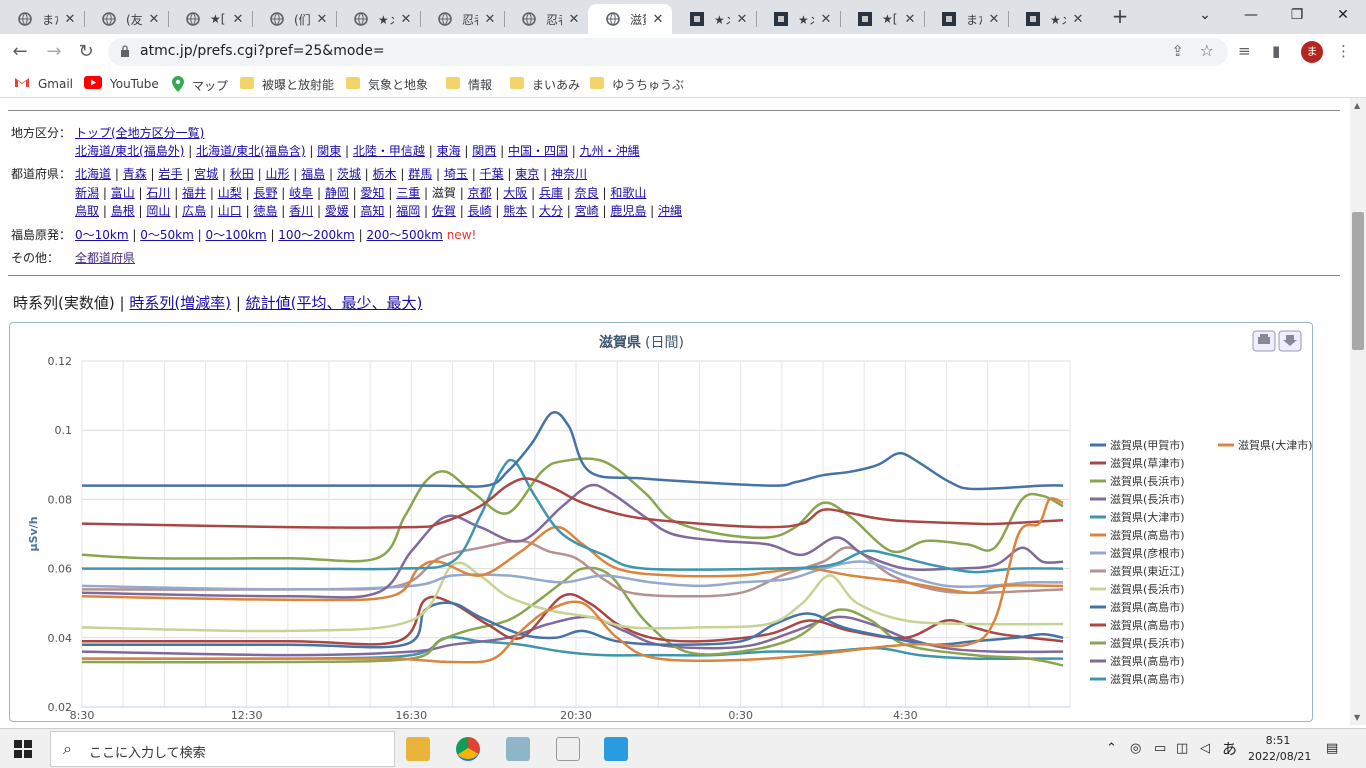 The image size is (1366, 768). What do you see at coordinates (86, 52) in the screenshot?
I see `reload-icon: ↻` at bounding box center [86, 52].